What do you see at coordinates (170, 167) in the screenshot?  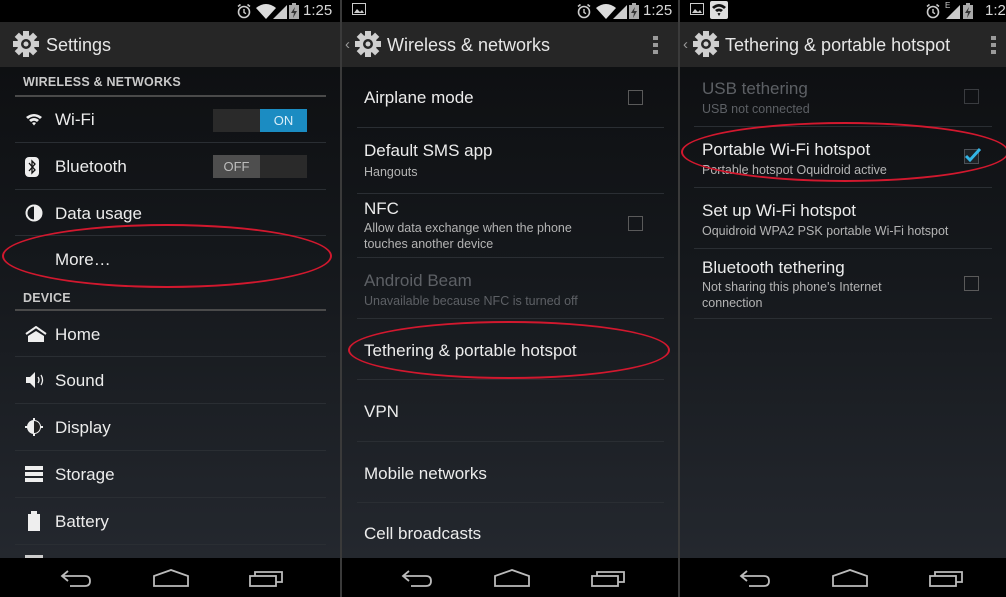 I see `settings-item-bluetooth: Bluetooth OFF` at bounding box center [170, 167].